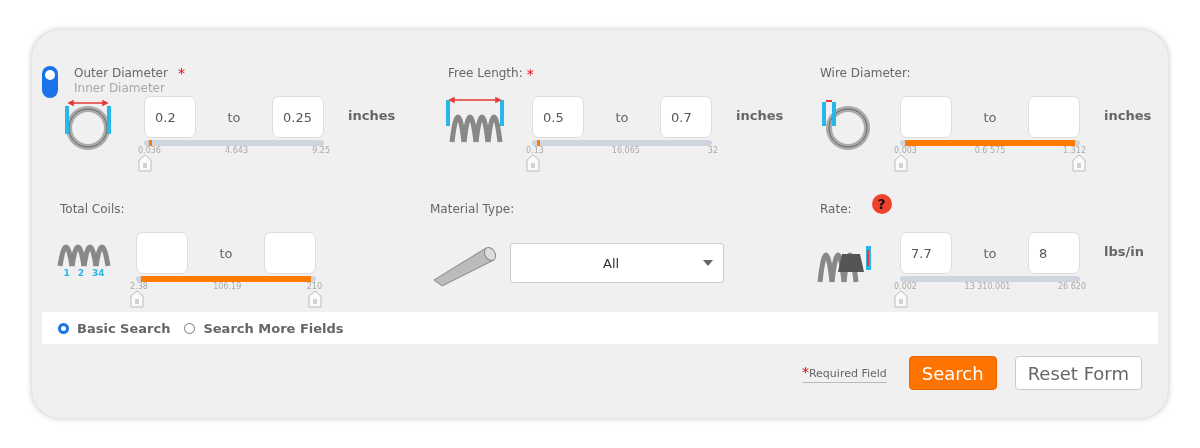 This screenshot has height=448, width=1200. Describe the element at coordinates (298, 117) in the screenshot. I see `number-field: 0.25` at that location.